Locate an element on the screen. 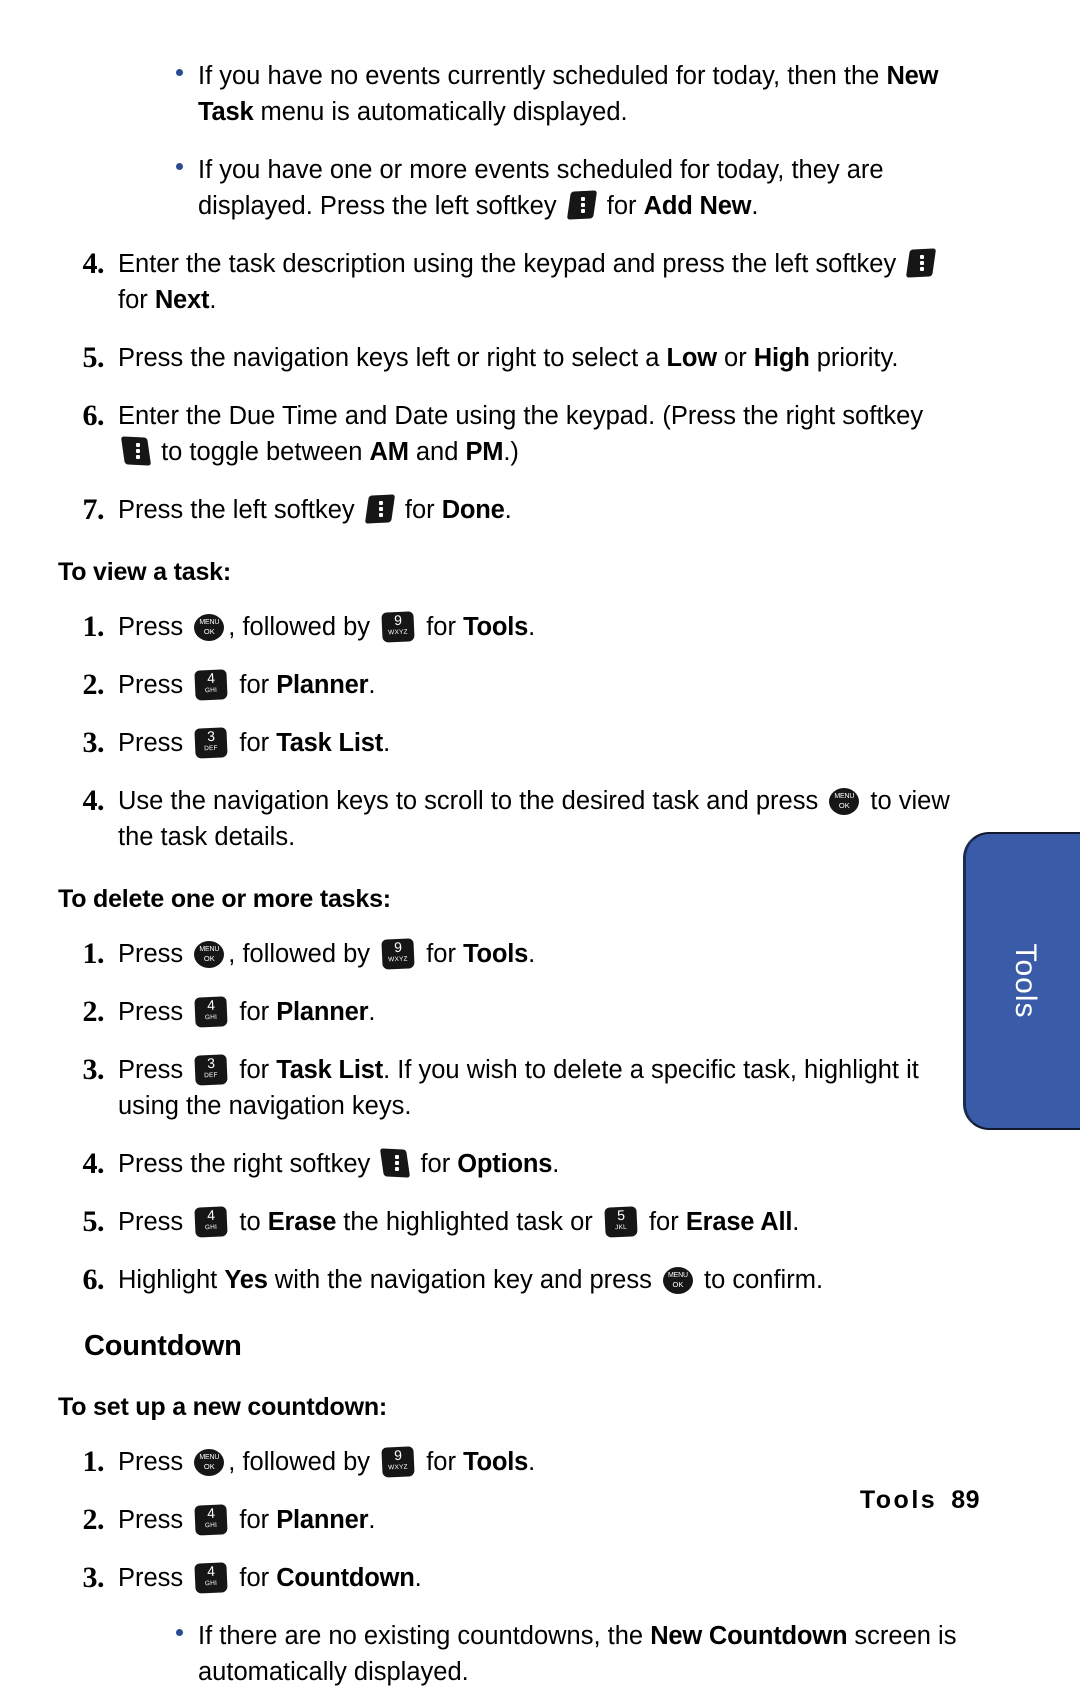 This screenshot has width=1080, height=1690. step-text: Press the right softkey for Options. is located at coordinates (339, 1163).